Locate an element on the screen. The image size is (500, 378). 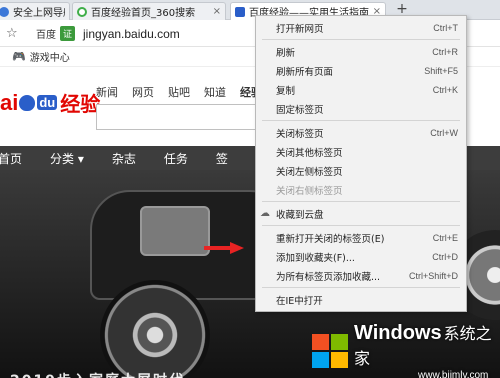
url-input: jingyan.baidu.com is located at coordinates (131, 34).